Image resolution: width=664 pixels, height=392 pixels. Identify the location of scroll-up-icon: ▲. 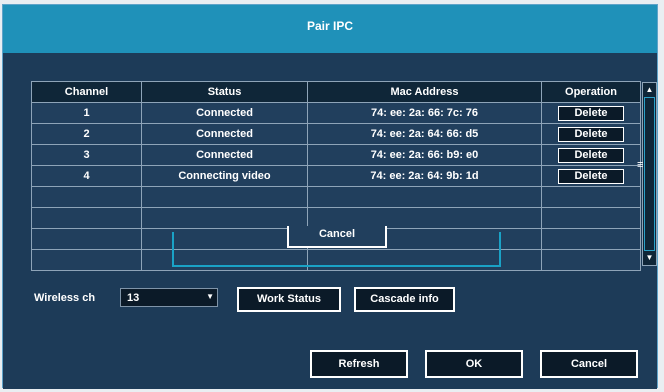
(649, 90).